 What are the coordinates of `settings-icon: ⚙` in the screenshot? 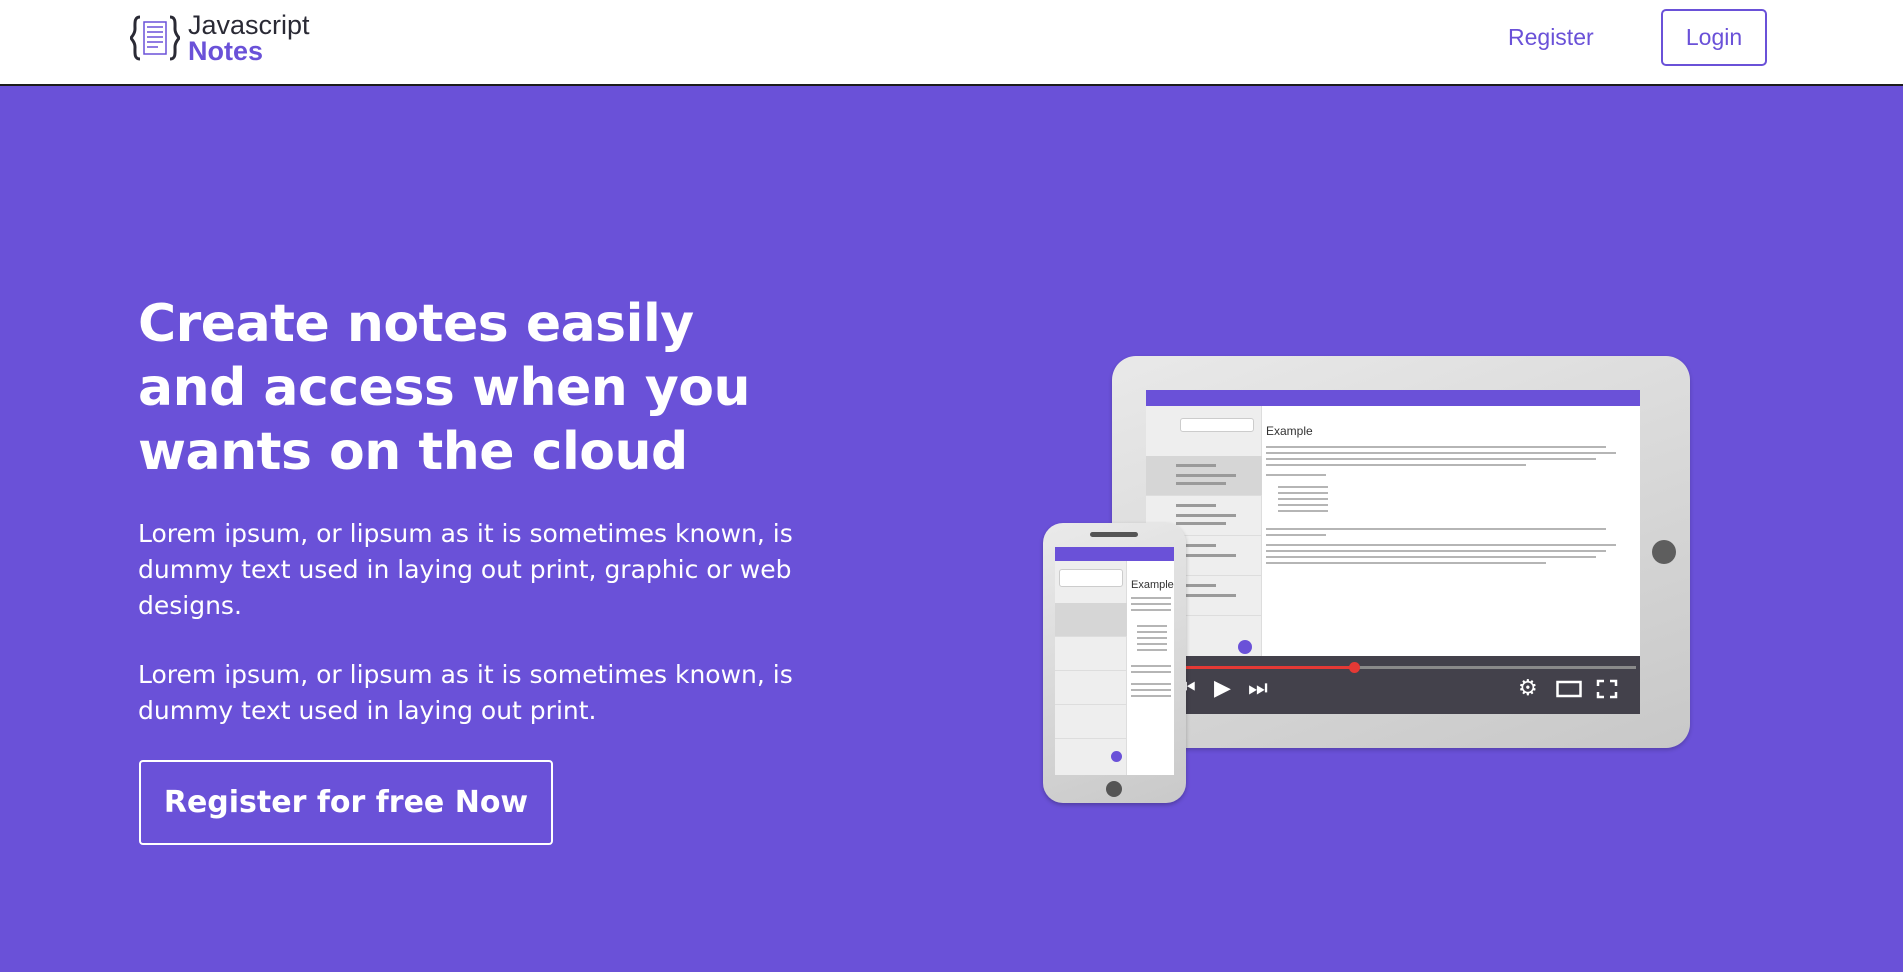 It's located at (1528, 688).